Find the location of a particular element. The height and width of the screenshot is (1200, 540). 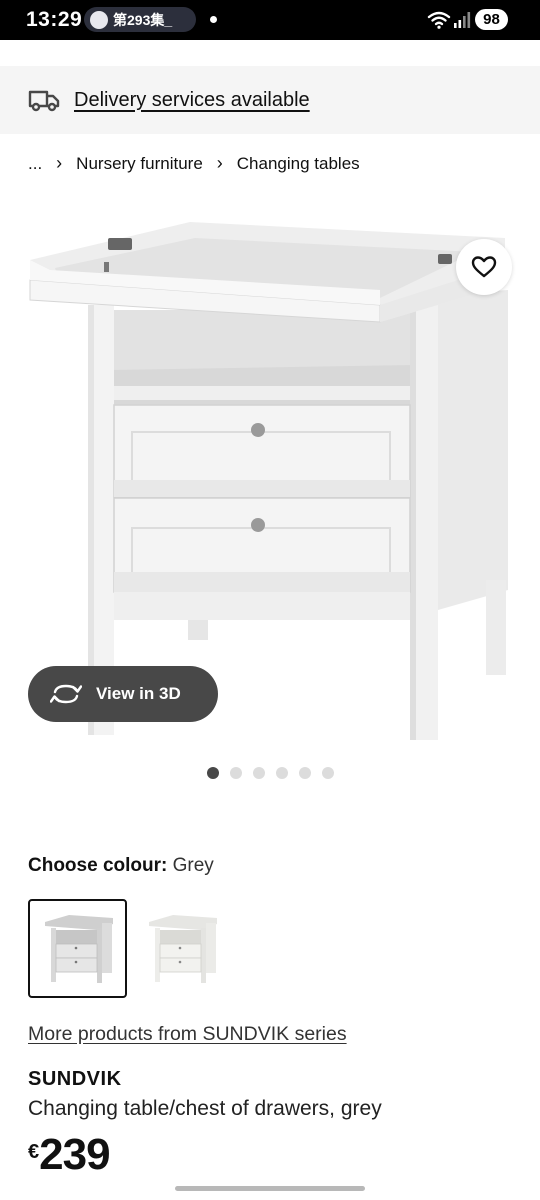

carousel-dots is located at coordinates (270, 773).